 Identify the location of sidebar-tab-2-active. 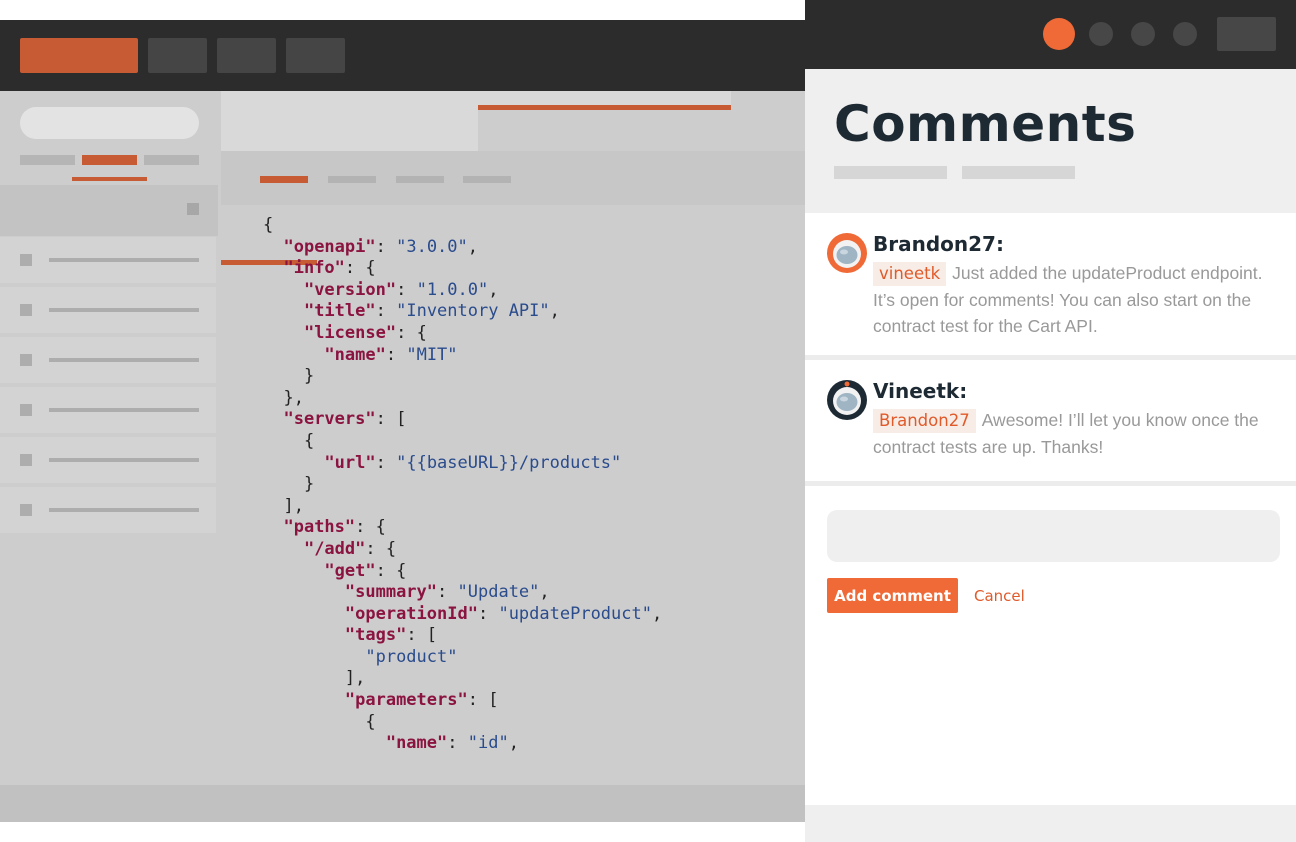
(109, 160).